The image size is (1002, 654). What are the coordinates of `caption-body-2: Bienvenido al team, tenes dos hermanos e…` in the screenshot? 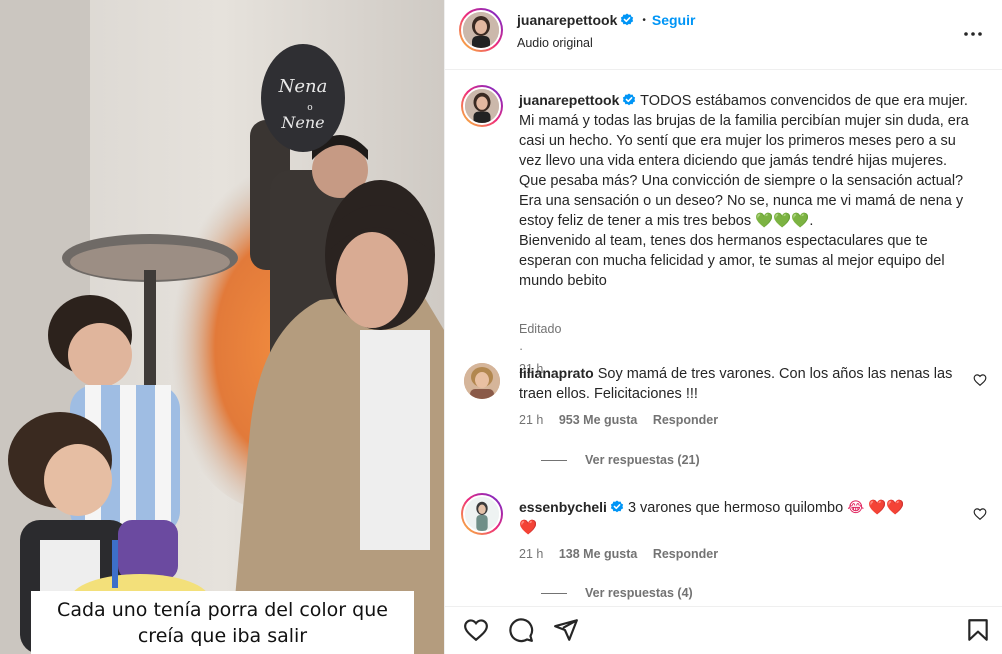 It's located at (732, 261).